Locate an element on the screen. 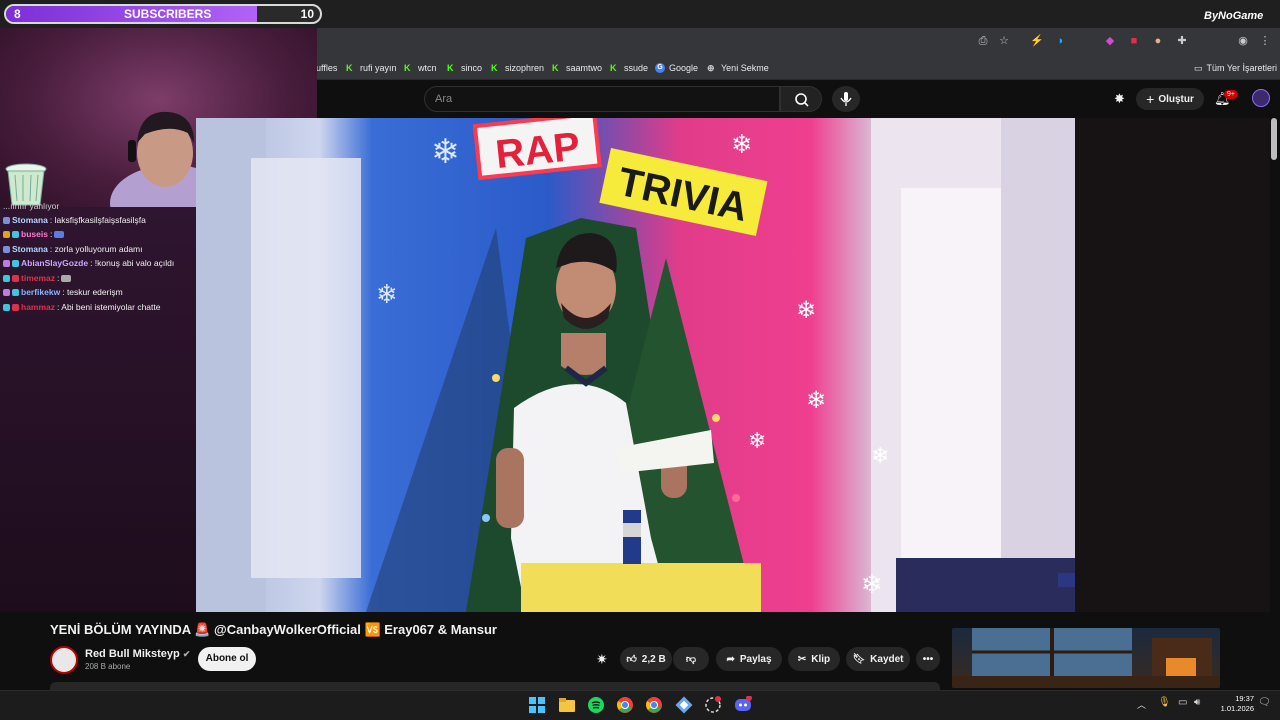 The width and height of the screenshot is (1280, 720). sparkle-icon: ✷ is located at coordinates (602, 659).